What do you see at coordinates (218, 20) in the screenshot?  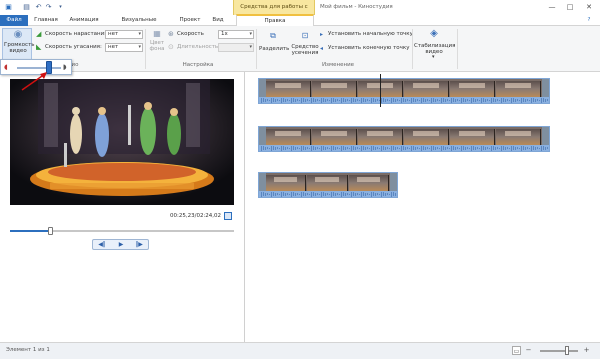 I see `tab-view: Вид` at bounding box center [218, 20].